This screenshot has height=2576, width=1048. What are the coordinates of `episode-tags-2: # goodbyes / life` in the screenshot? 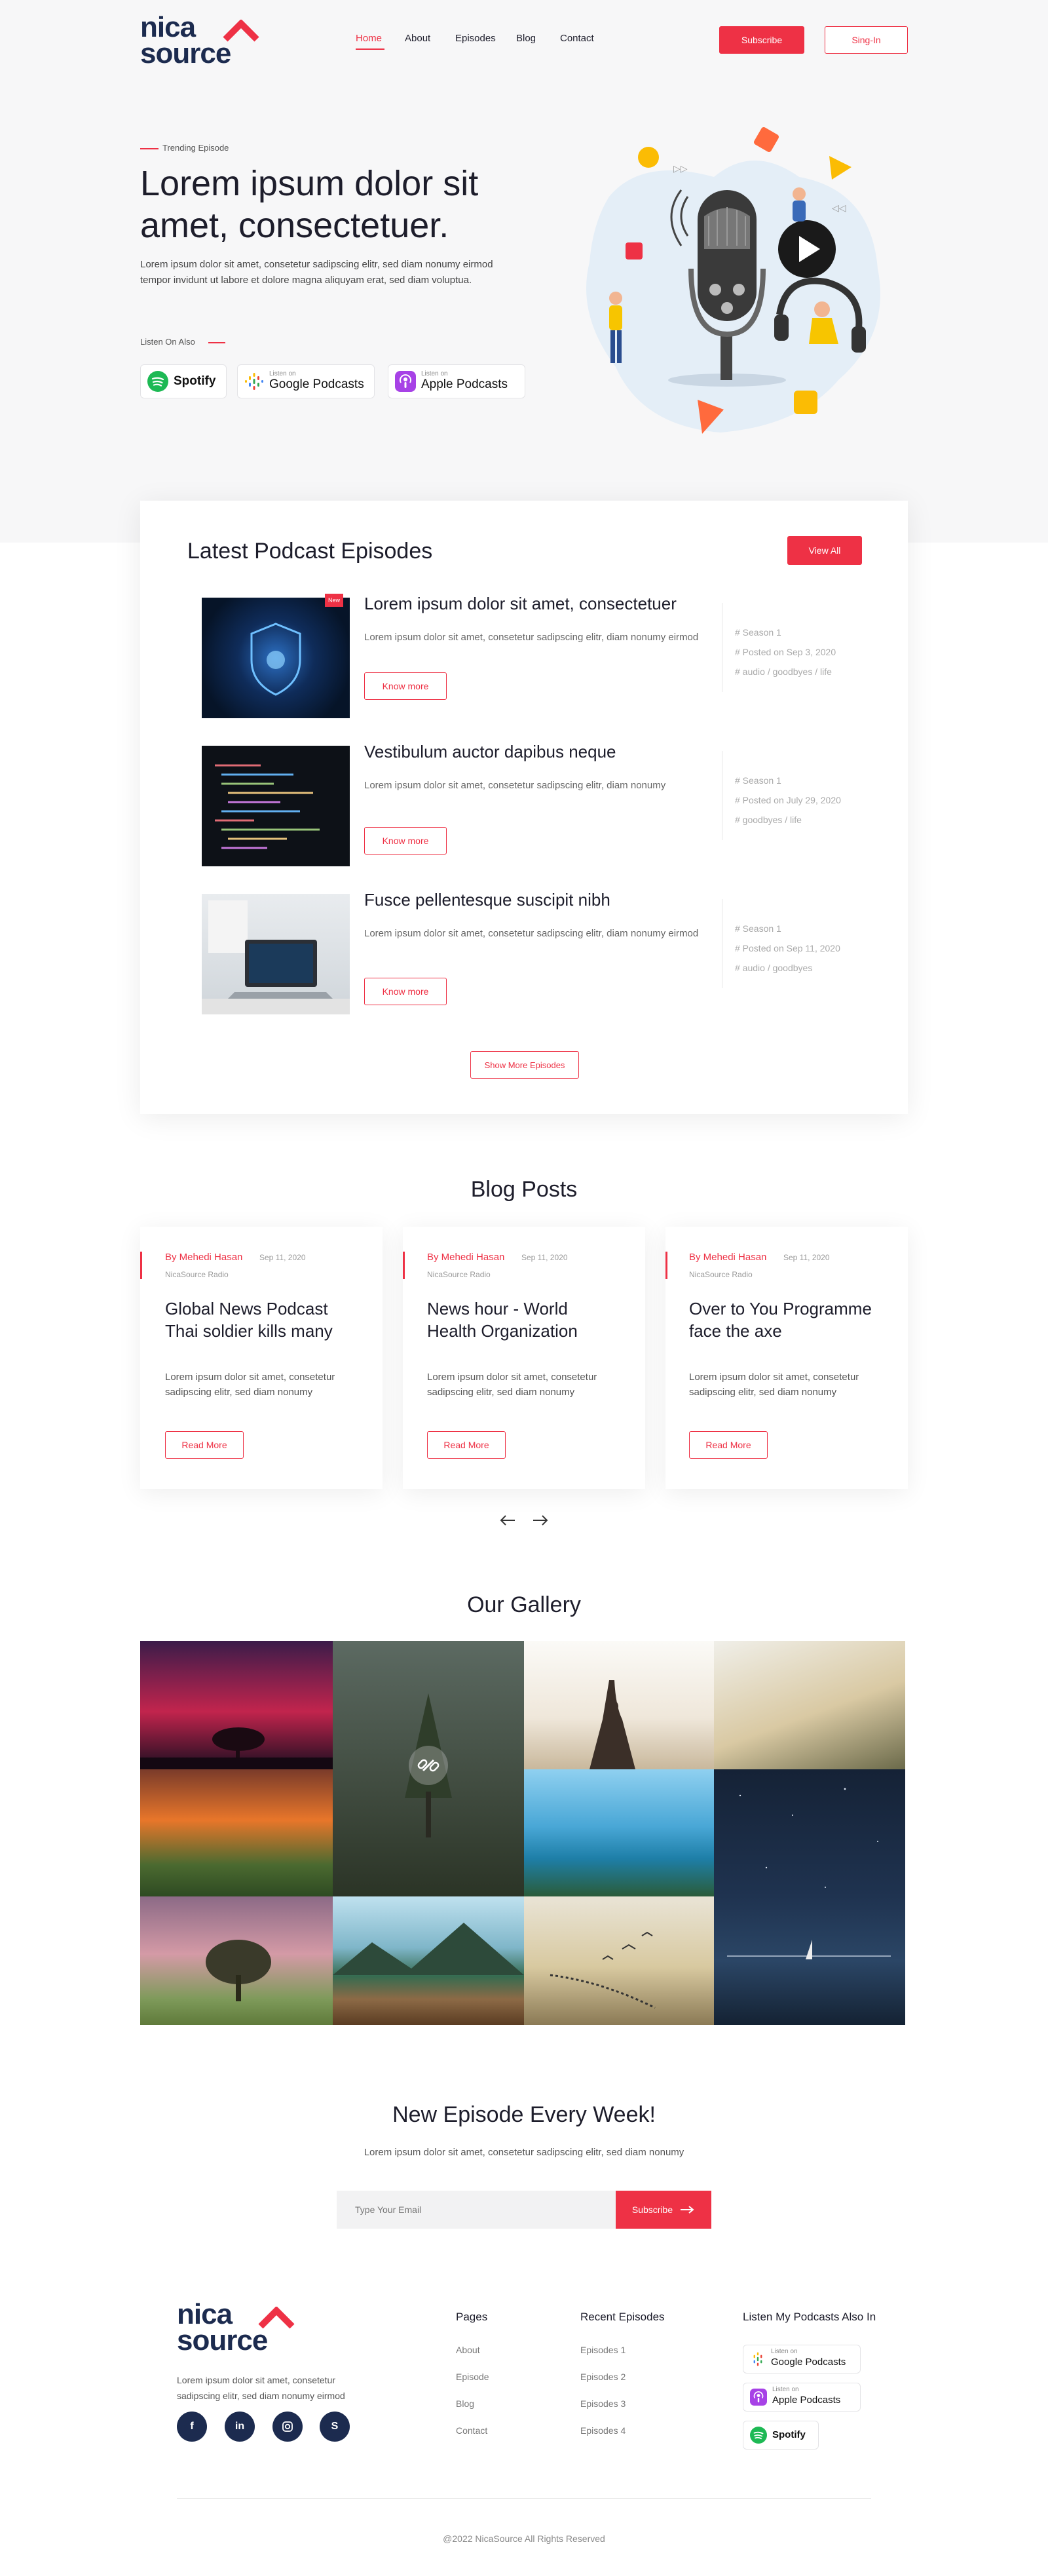 It's located at (768, 820).